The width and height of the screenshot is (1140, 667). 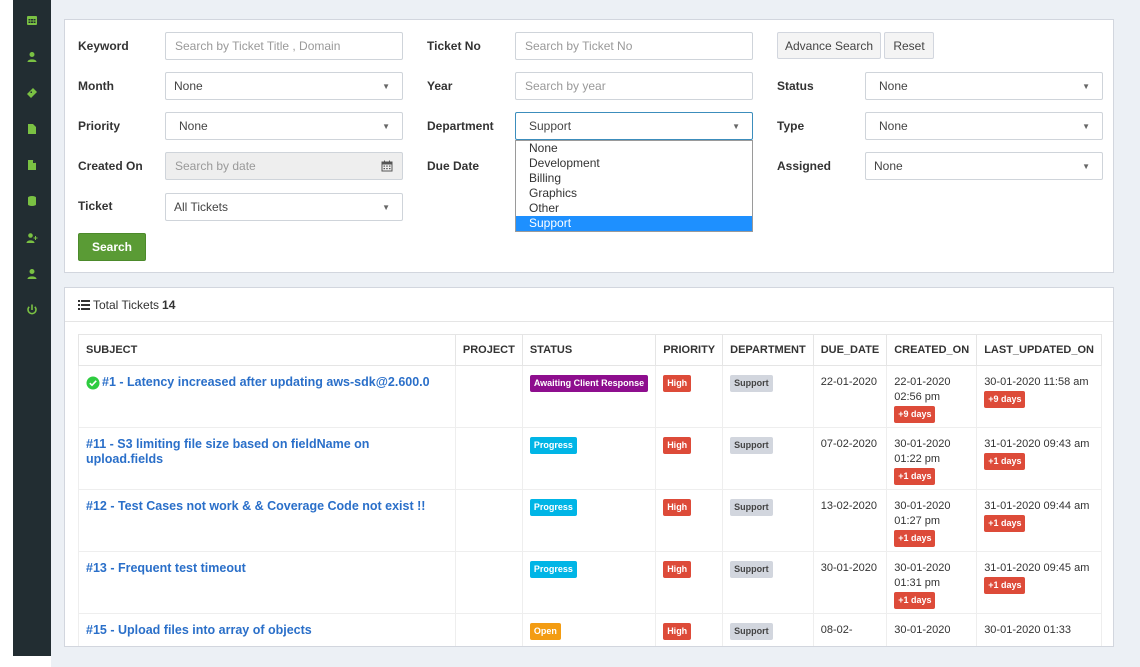 What do you see at coordinates (909, 45) in the screenshot?
I see `reset-button: Reset` at bounding box center [909, 45].